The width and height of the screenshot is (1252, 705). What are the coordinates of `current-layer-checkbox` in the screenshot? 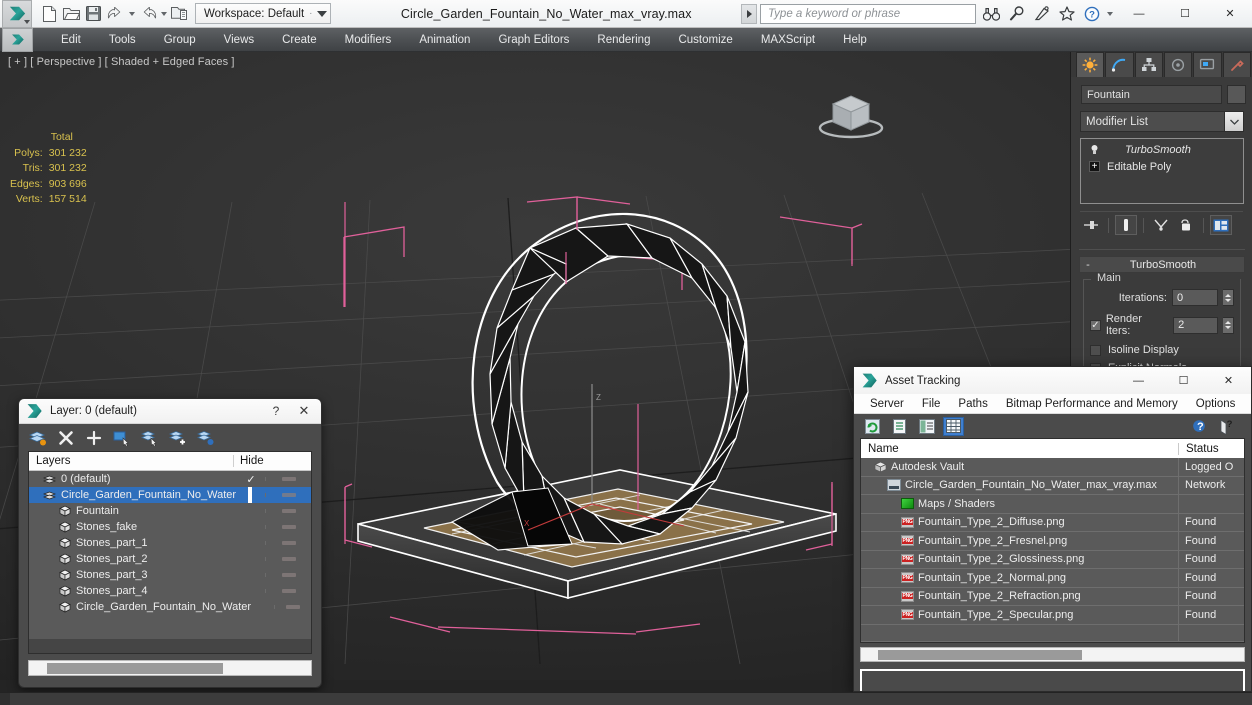 It's located at (251, 495).